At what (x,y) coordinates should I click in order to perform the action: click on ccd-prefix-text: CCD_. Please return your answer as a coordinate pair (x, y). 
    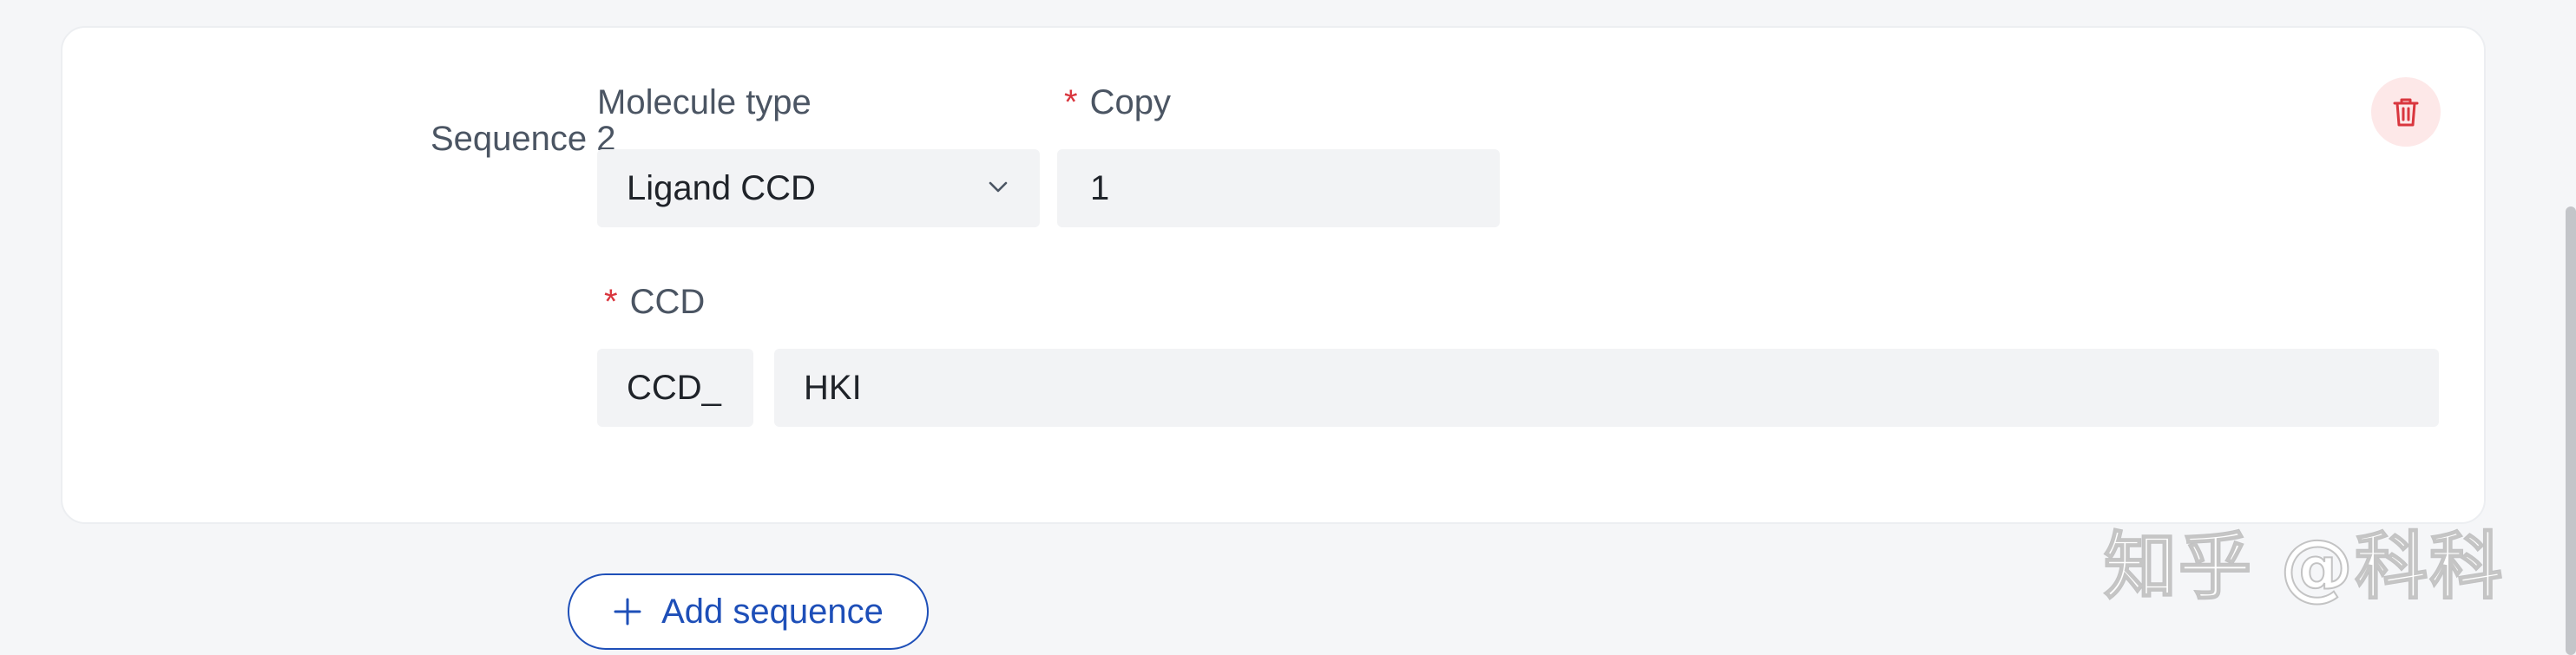
    Looking at the image, I should click on (674, 387).